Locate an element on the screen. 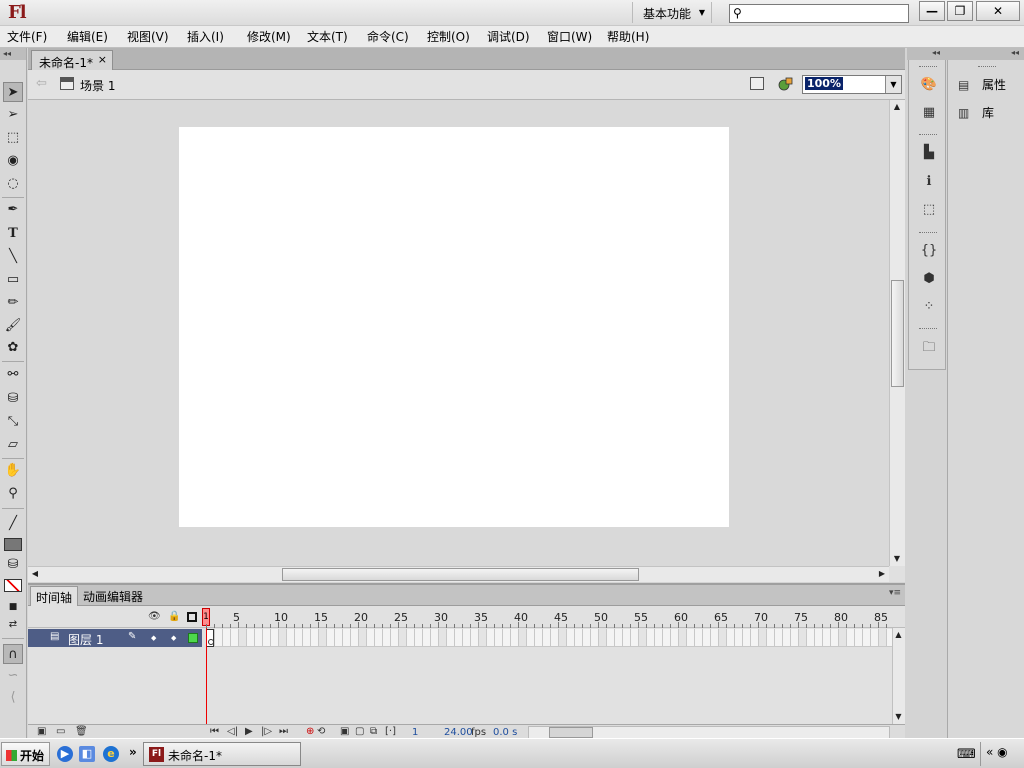 The width and height of the screenshot is (1024, 768). delete-icon: 🗑 is located at coordinates (81, 731).